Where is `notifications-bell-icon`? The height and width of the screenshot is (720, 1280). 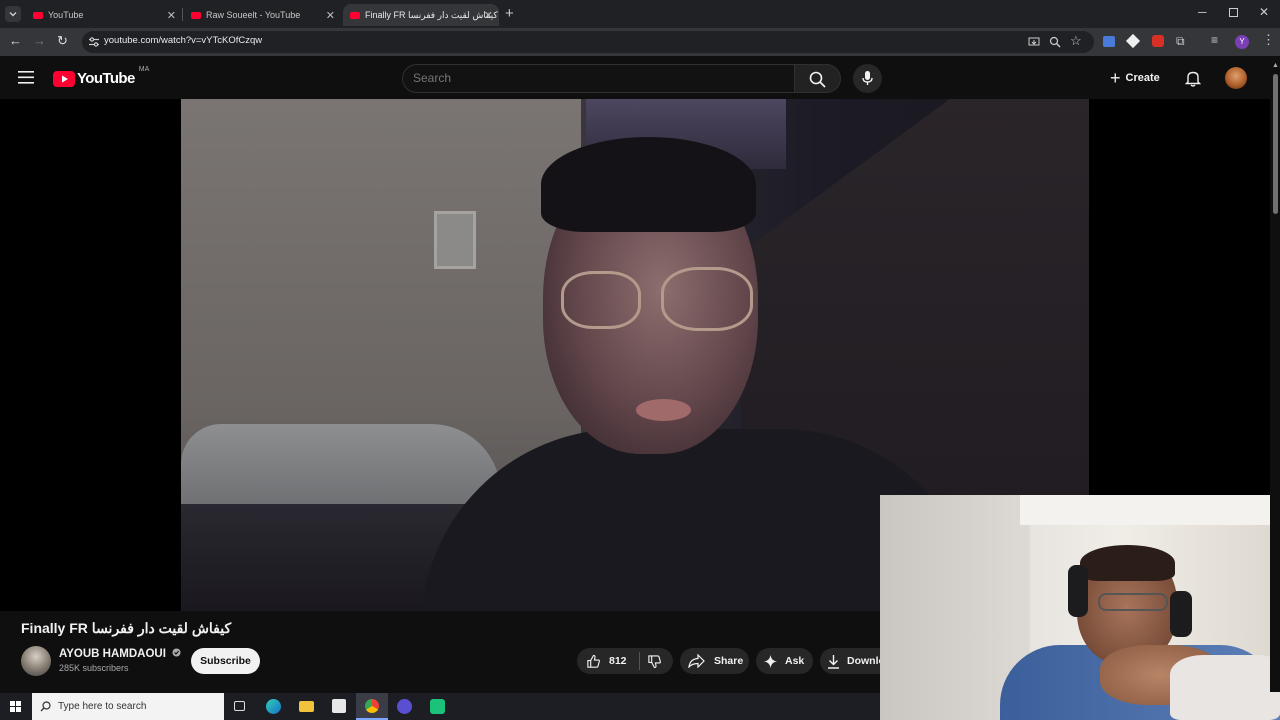 notifications-bell-icon is located at coordinates (1193, 78).